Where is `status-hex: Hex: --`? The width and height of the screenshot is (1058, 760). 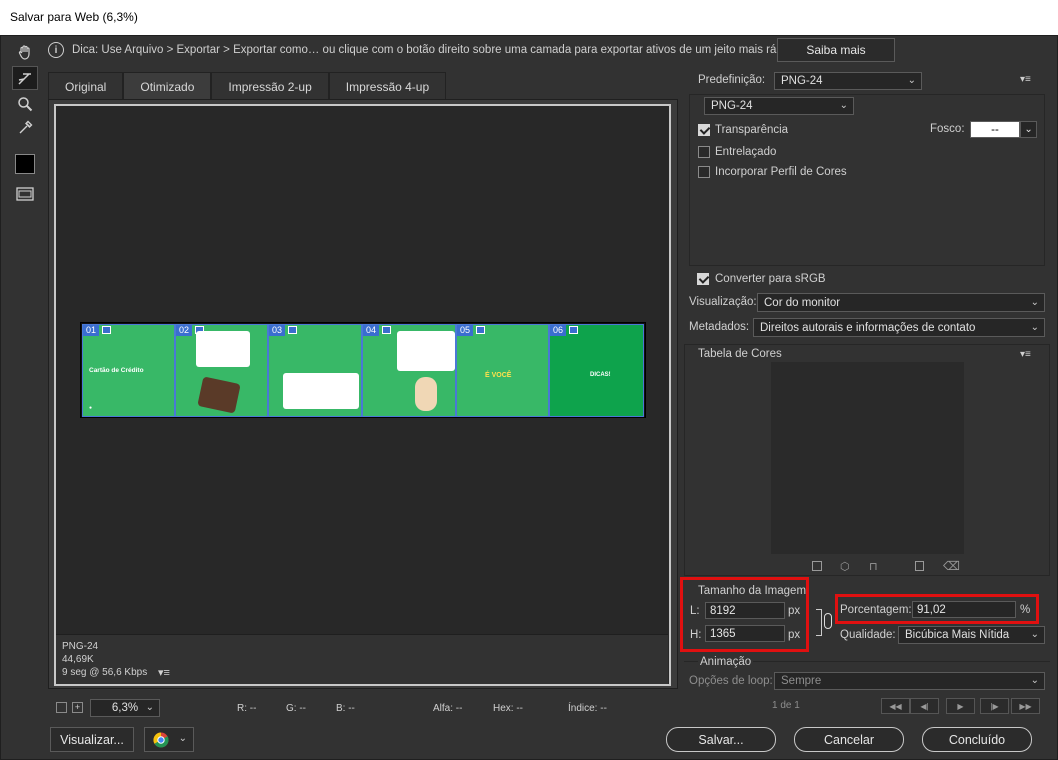 status-hex: Hex: -- is located at coordinates (508, 708).